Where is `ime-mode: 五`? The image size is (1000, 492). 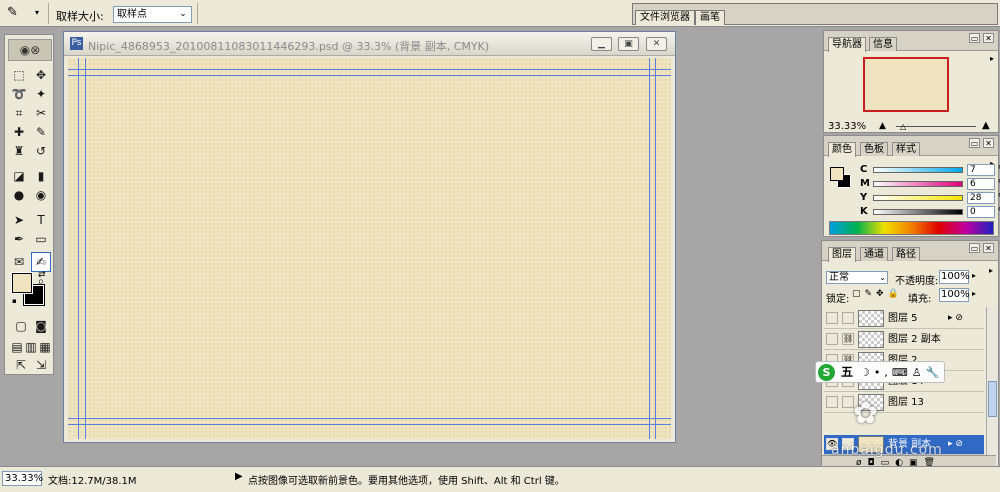
ime-mode: 五 is located at coordinates (847, 372).